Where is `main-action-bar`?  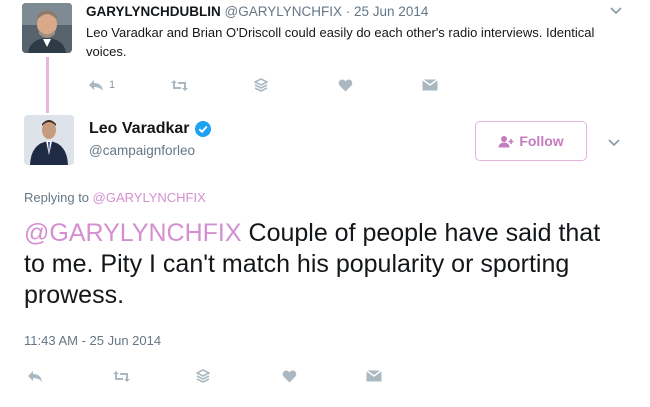 main-action-bar is located at coordinates (204, 376).